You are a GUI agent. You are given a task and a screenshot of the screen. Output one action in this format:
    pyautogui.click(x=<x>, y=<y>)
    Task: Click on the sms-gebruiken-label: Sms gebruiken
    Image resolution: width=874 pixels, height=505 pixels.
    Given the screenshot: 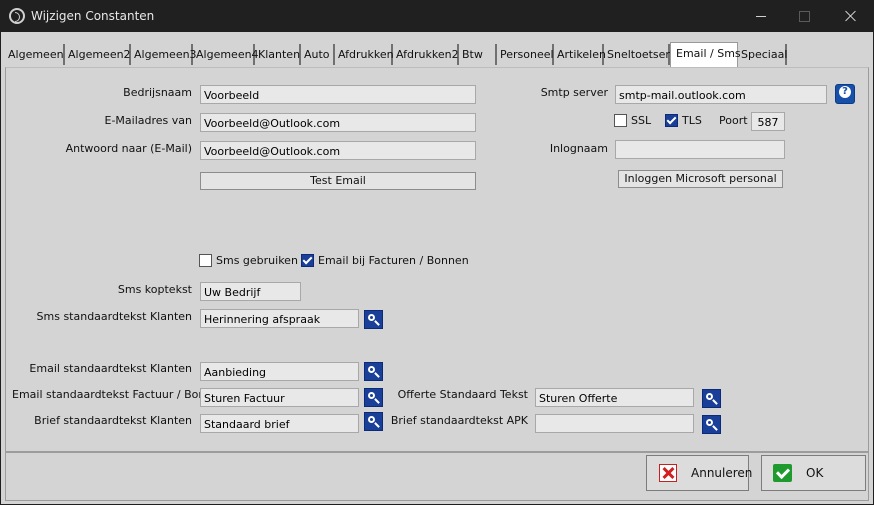 What is the action you would take?
    pyautogui.click(x=257, y=260)
    